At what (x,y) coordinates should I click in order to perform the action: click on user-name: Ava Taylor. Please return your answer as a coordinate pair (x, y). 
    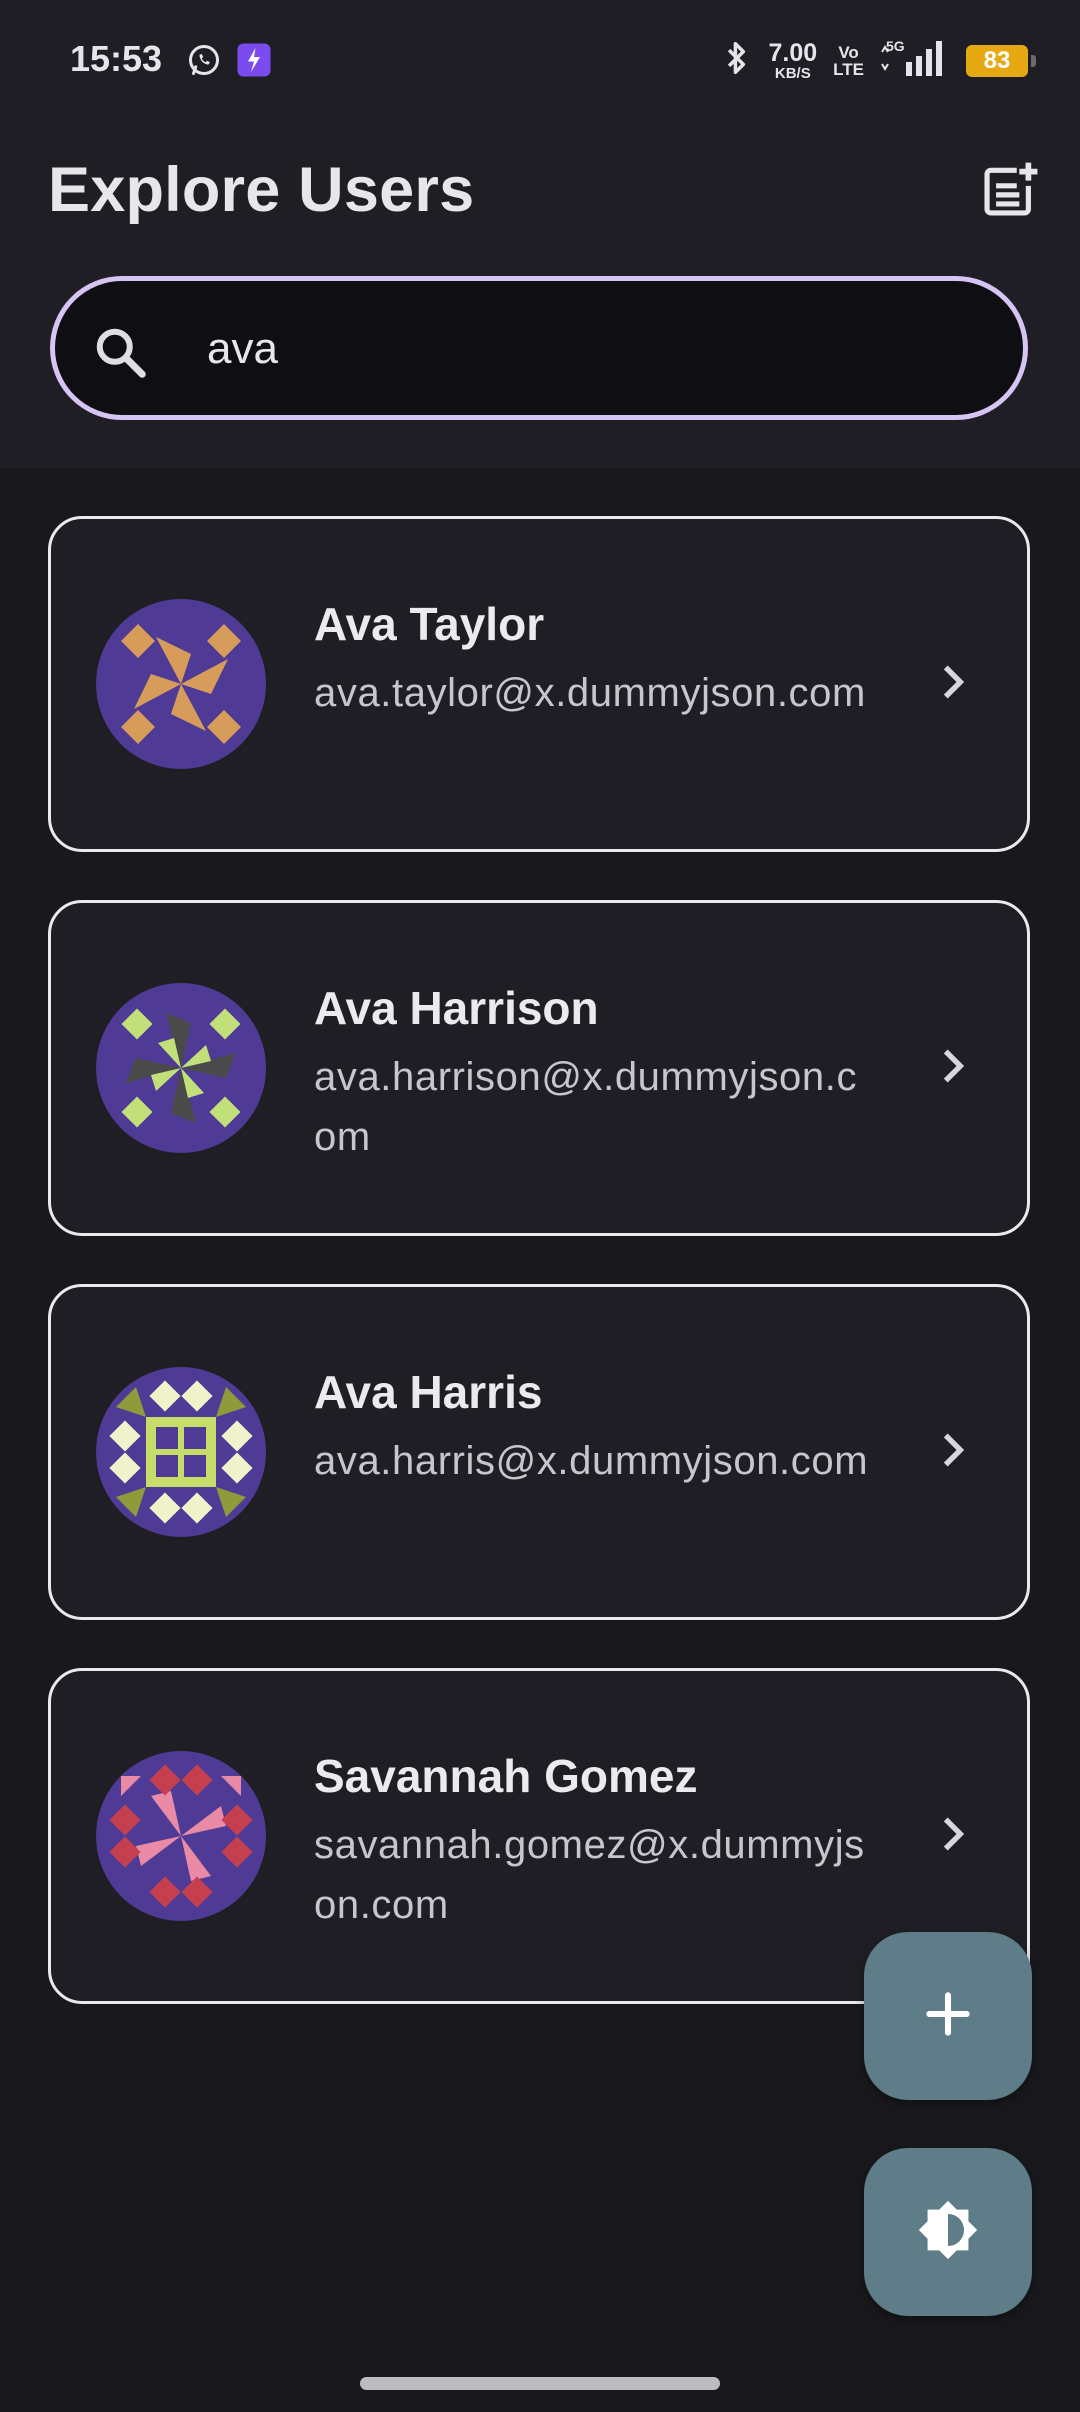
    Looking at the image, I should click on (429, 624).